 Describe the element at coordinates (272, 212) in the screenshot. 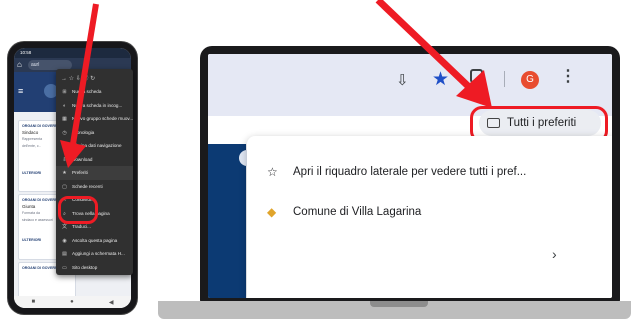

I see `site-favicon-icon: ◆` at that location.